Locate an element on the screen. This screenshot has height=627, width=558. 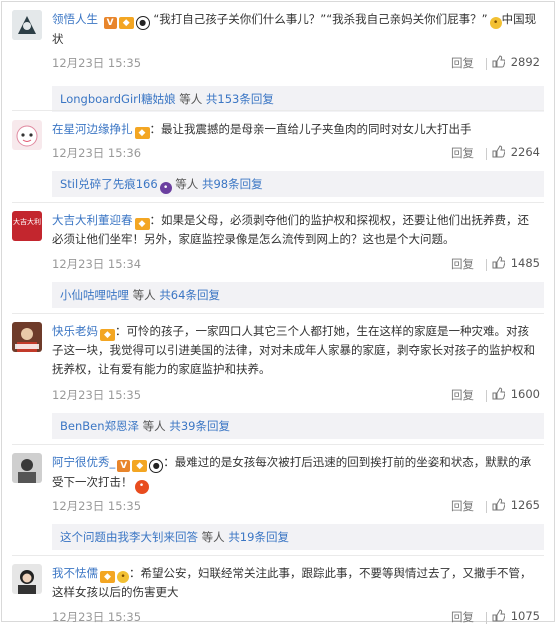
like-count: 1265 is located at coordinates (525, 505).